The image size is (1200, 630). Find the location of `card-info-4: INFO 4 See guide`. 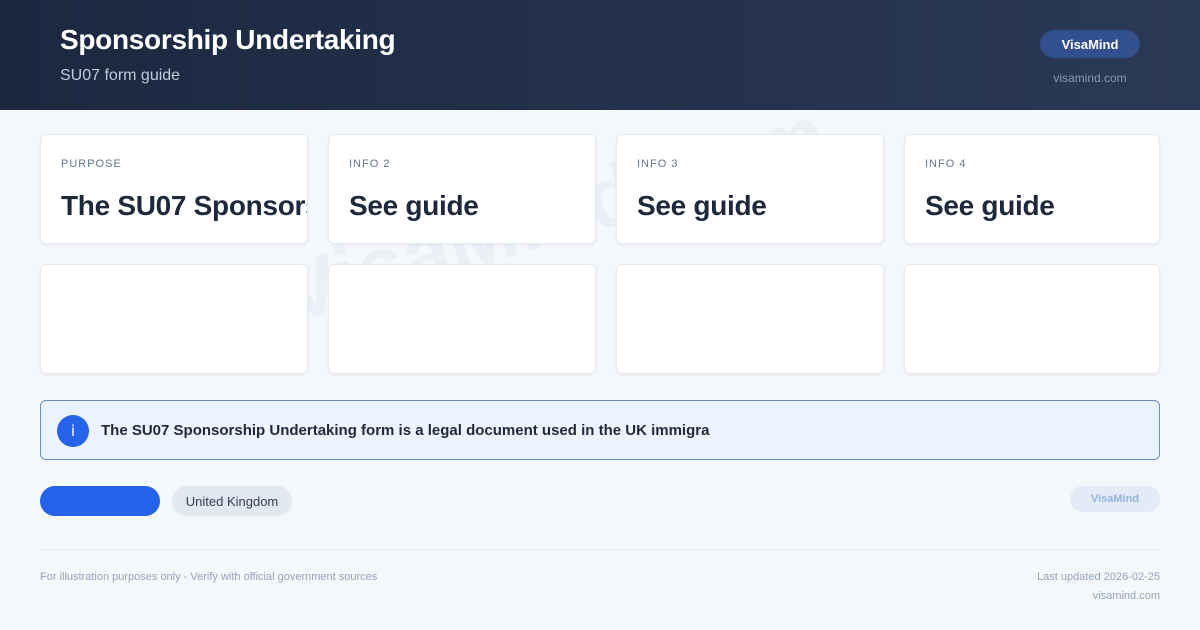

card-info-4: INFO 4 See guide is located at coordinates (1032, 189).